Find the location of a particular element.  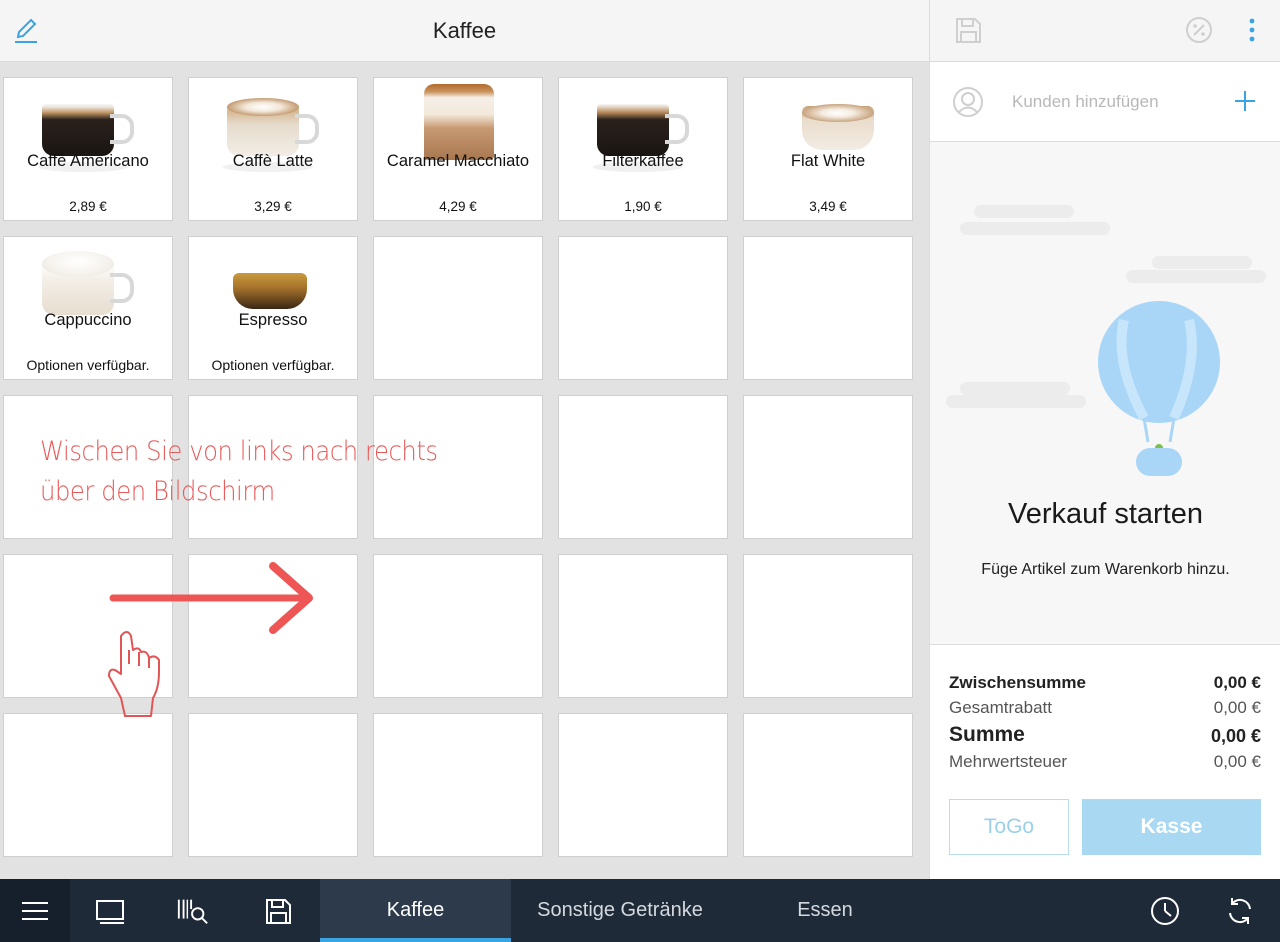

add-customer-plus-icon is located at coordinates (1245, 101).